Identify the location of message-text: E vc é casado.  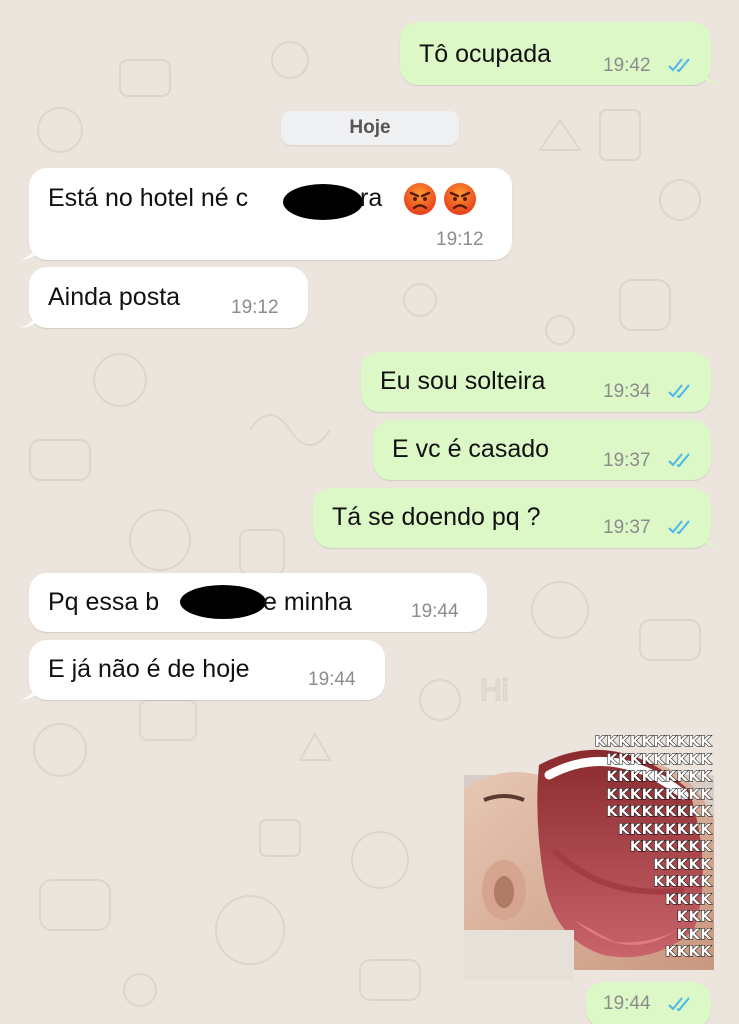
(471, 449).